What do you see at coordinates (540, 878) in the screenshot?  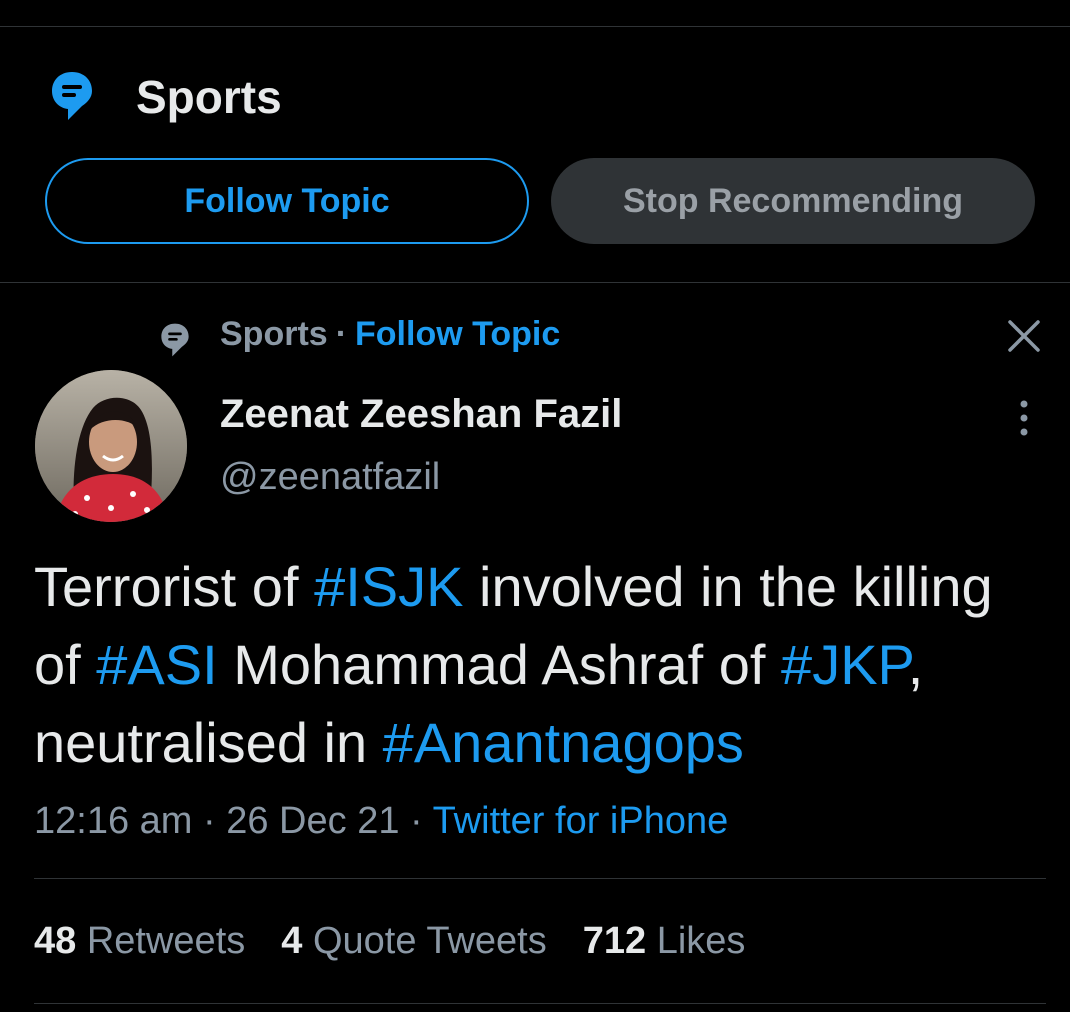 I see `meta-divider` at bounding box center [540, 878].